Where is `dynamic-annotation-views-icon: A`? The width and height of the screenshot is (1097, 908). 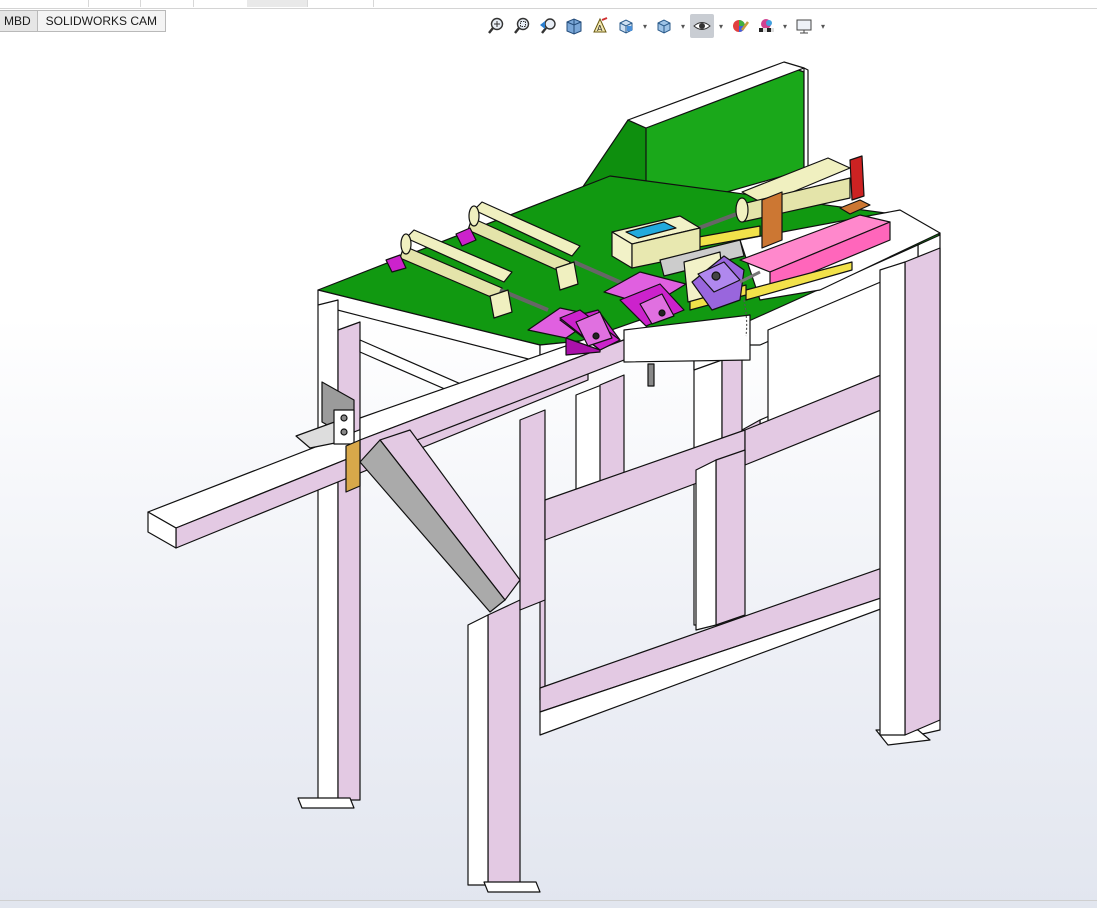
dynamic-annotation-views-icon: A is located at coordinates (600, 25).